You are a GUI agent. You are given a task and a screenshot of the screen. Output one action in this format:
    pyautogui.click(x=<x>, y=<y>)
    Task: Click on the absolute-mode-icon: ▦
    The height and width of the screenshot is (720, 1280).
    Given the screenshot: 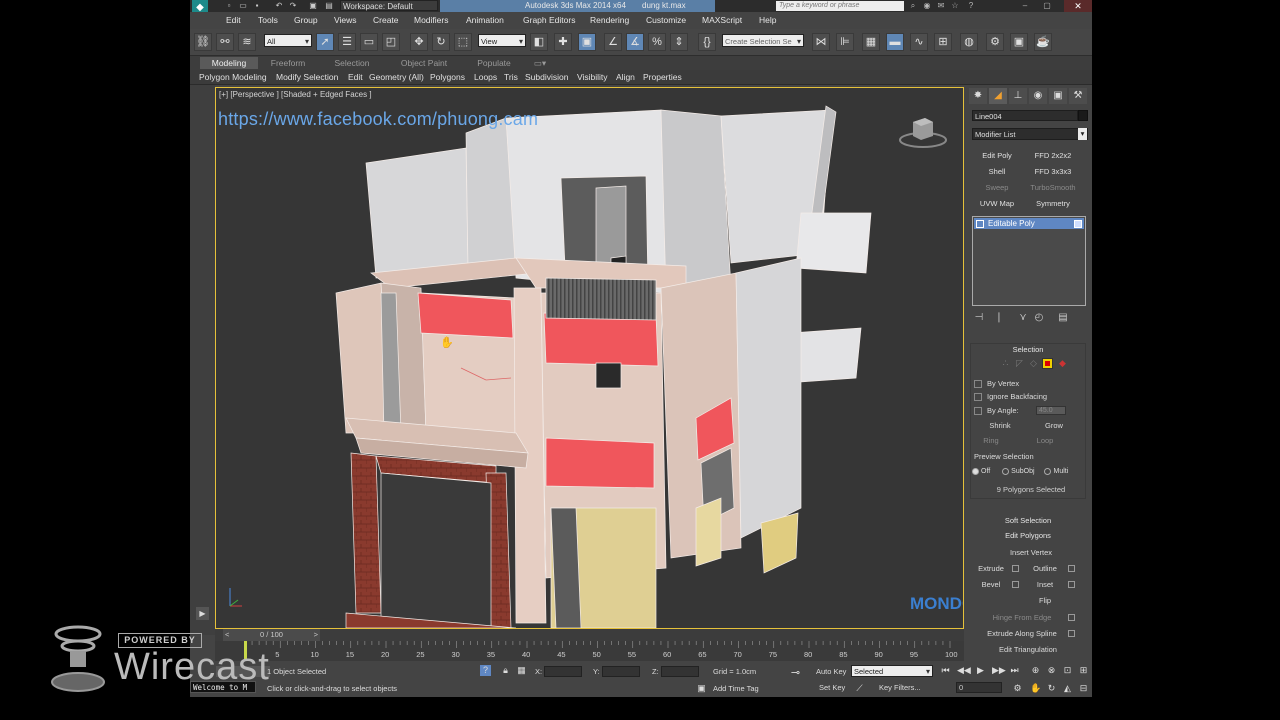 What is the action you would take?
    pyautogui.click(x=521, y=670)
    